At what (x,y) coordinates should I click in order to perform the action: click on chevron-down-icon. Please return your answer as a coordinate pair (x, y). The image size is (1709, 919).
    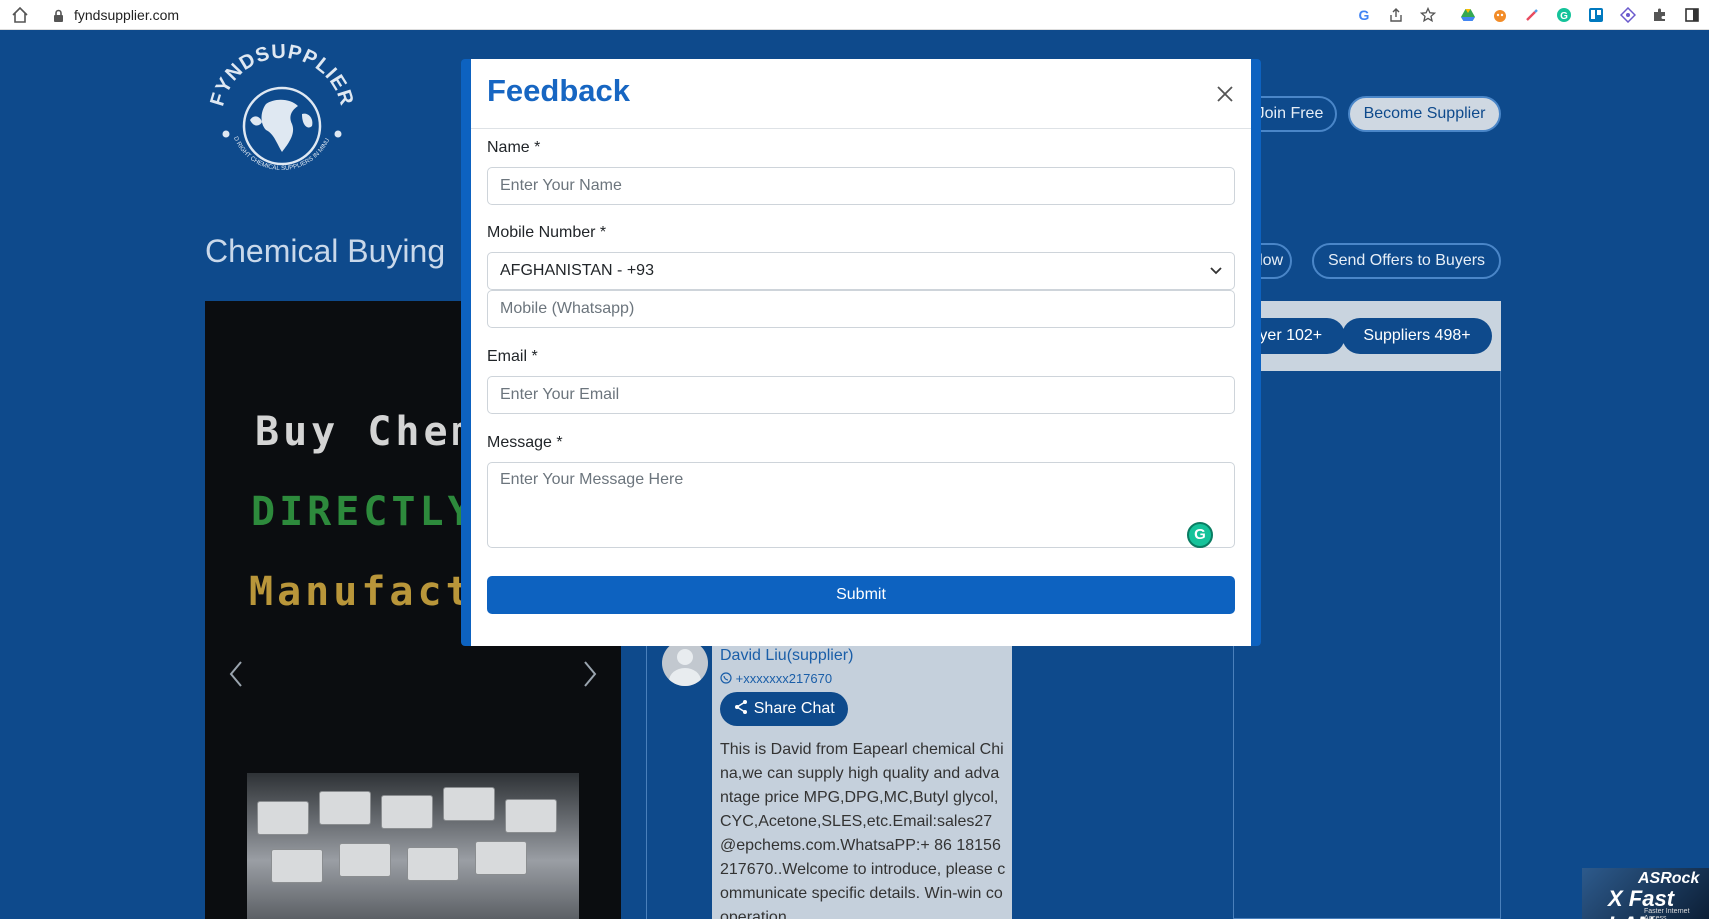
    Looking at the image, I should click on (1216, 271).